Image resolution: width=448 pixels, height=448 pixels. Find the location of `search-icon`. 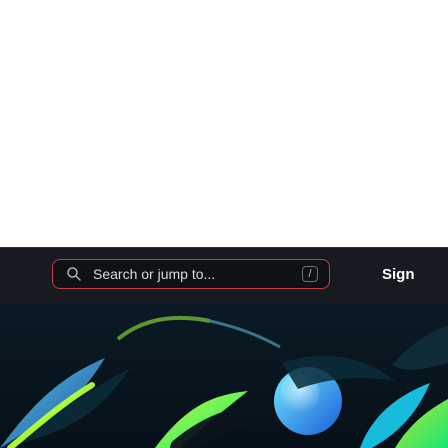

search-icon is located at coordinates (74, 274).